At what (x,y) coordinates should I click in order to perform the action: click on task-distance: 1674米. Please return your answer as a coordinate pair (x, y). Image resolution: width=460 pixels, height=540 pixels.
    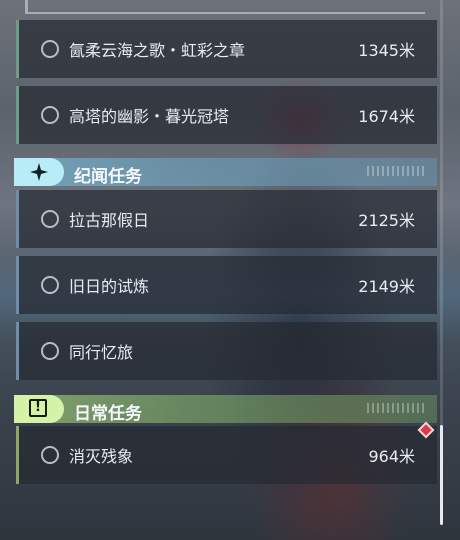
    Looking at the image, I should click on (386, 116).